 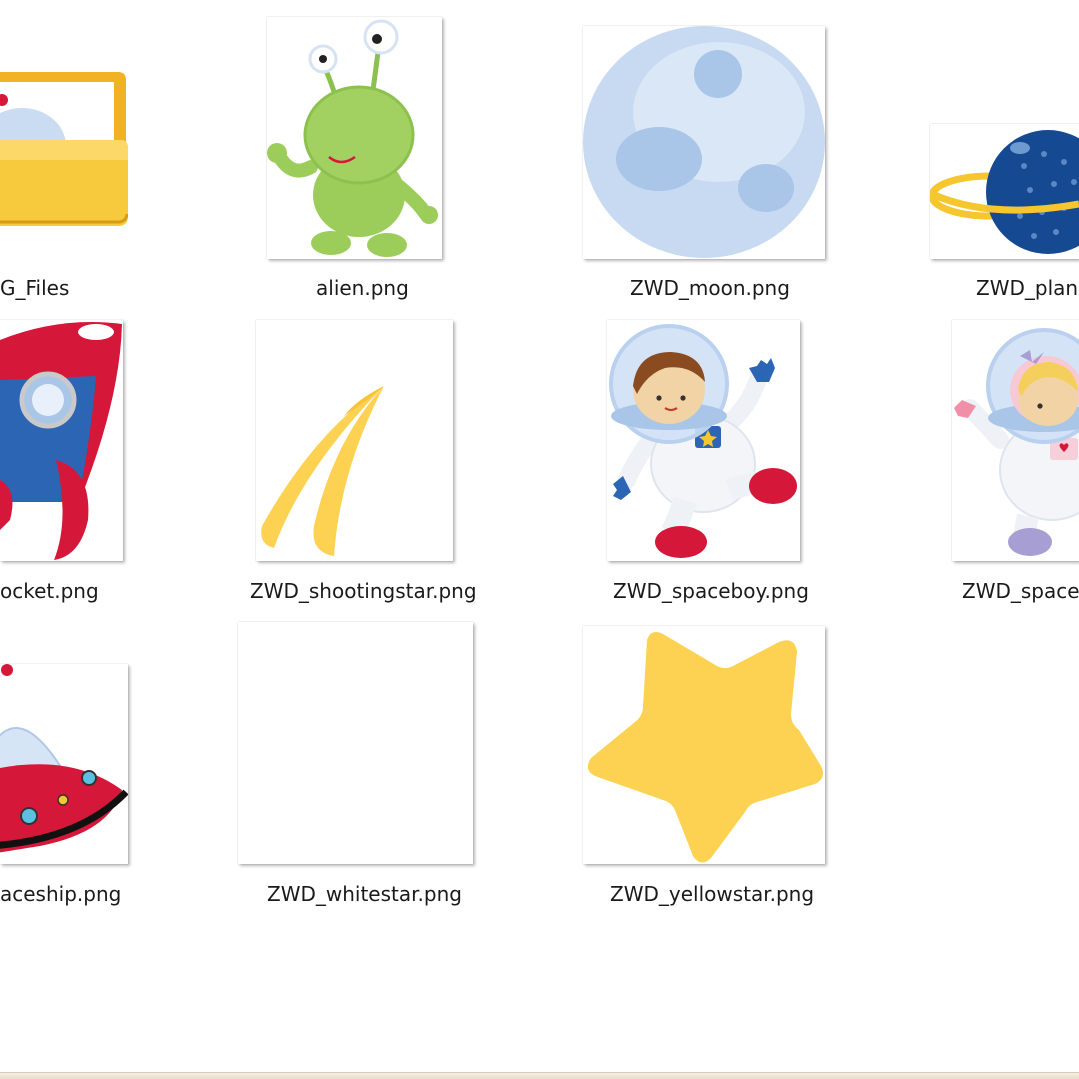 What do you see at coordinates (363, 591) in the screenshot?
I see `file-name-label: ZWD_shootingstar.png` at bounding box center [363, 591].